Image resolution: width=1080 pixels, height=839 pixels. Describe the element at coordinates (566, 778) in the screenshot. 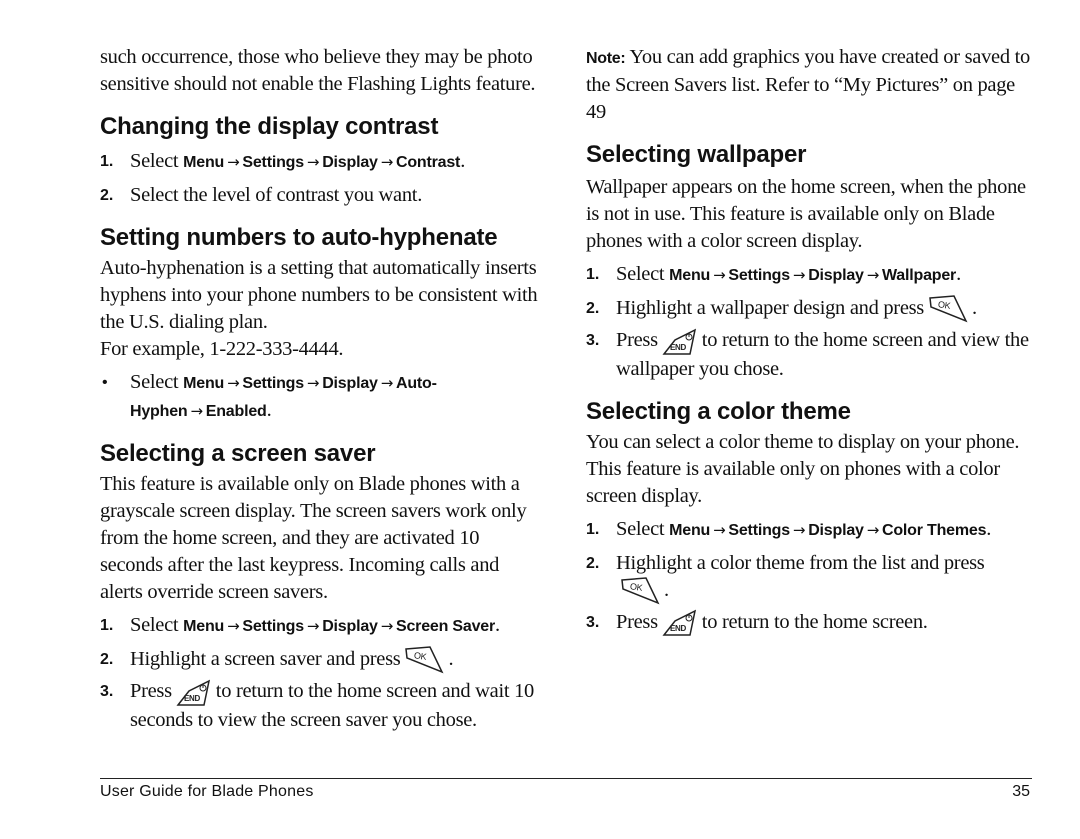

I see `footer-divider` at that location.